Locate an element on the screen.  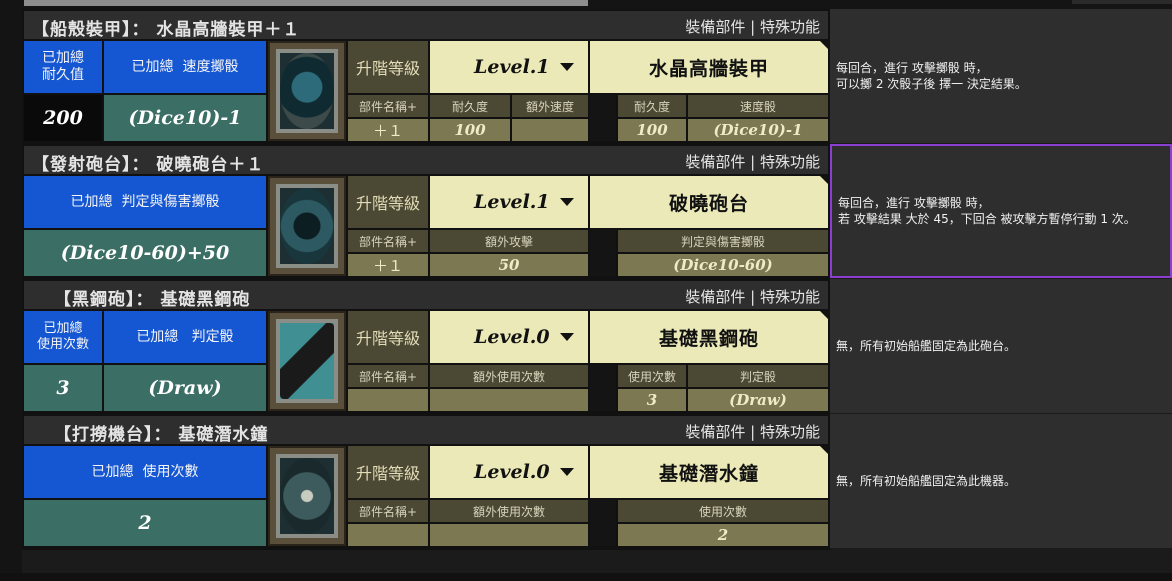
base-uses-value: 3 is located at coordinates (652, 400).